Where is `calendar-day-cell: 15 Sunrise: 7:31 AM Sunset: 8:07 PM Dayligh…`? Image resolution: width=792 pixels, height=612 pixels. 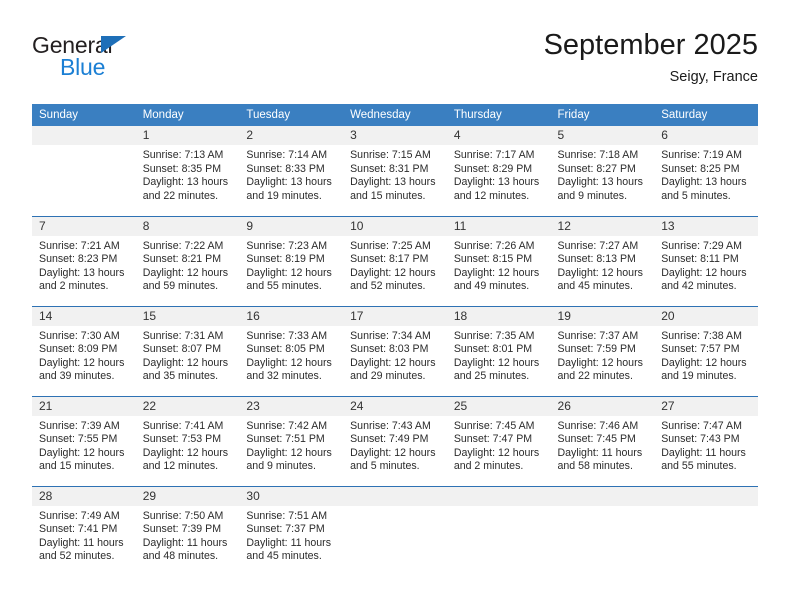
calendar-day-cell: 15 Sunrise: 7:31 AM Sunset: 8:07 PM Dayligh… is located at coordinates (187, 350).